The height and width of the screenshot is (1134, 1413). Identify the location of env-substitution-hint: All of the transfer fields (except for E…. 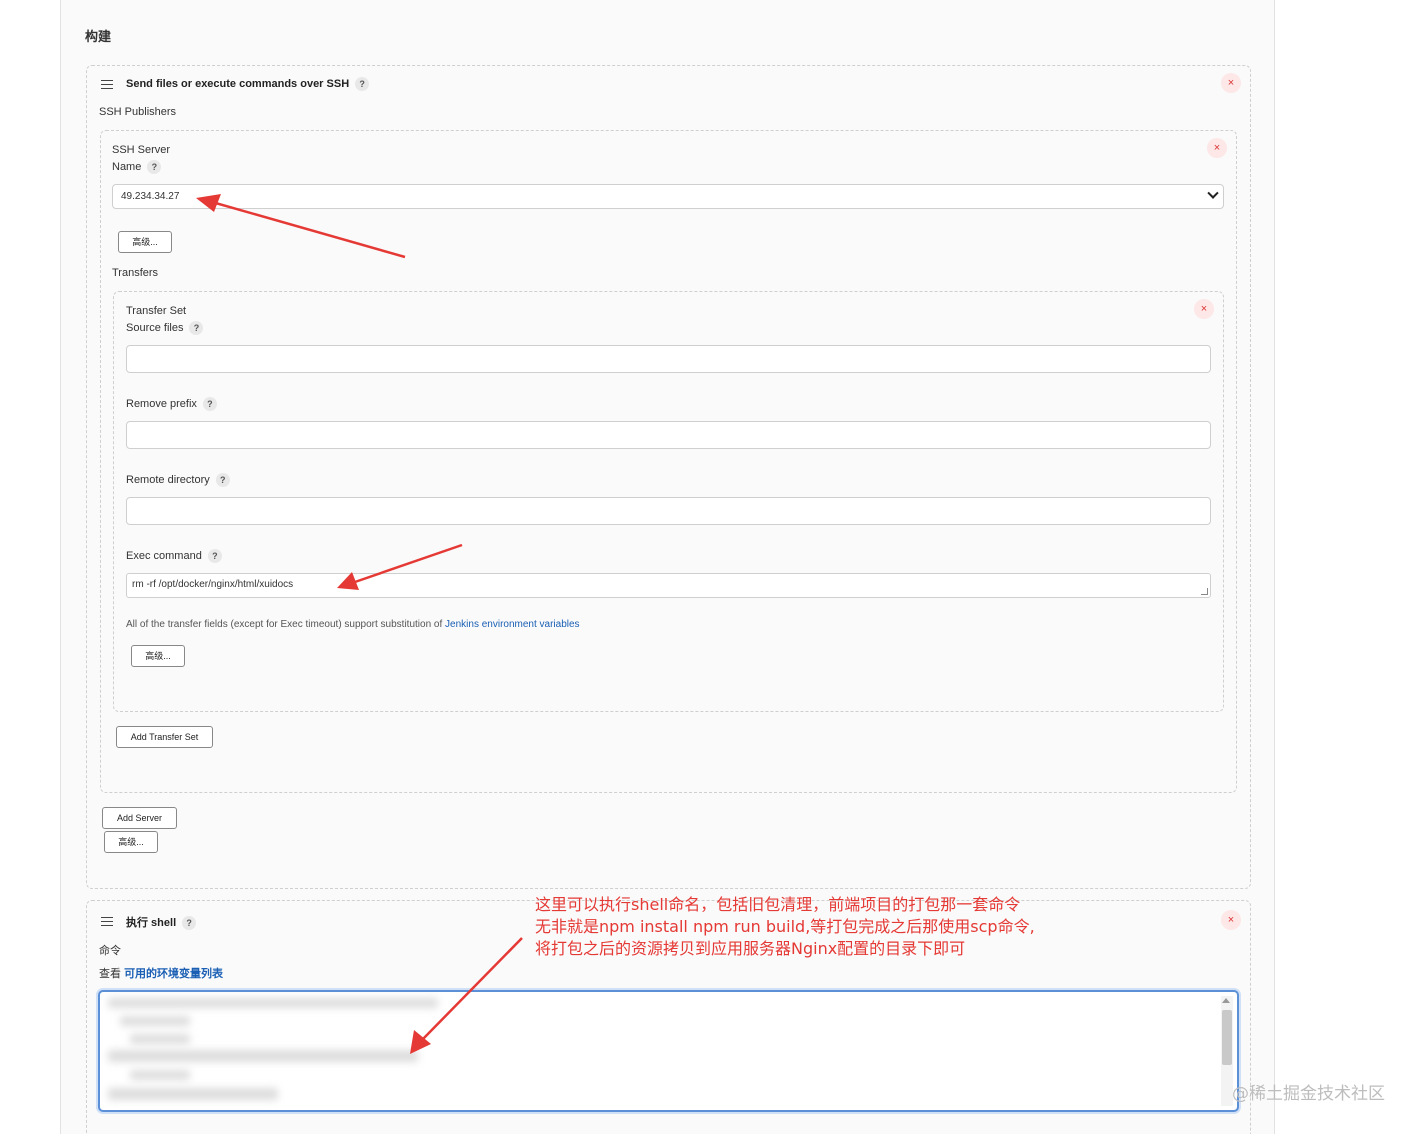
(353, 624).